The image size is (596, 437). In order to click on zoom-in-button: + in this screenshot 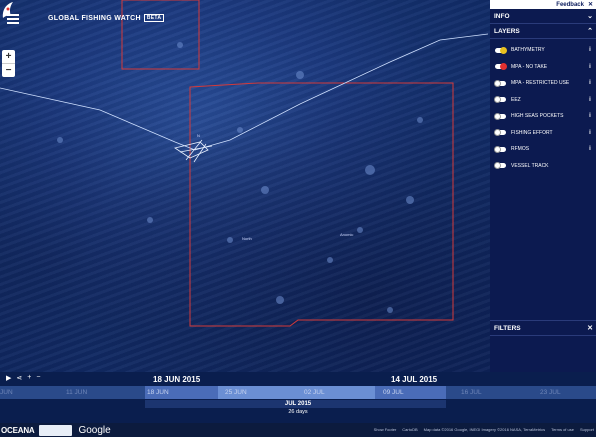, I will do `click(8, 56)`.